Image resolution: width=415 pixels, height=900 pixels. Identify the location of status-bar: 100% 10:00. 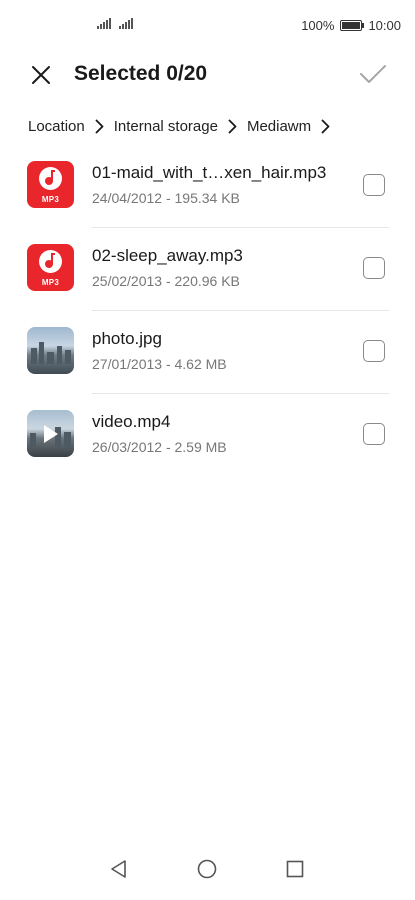
(207, 25).